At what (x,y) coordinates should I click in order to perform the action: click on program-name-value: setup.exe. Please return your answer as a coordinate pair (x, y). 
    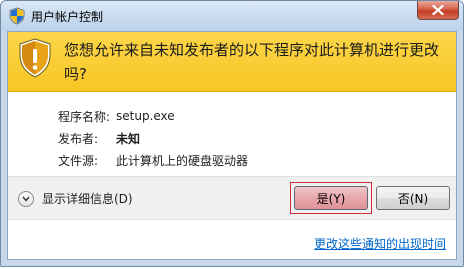
    Looking at the image, I should click on (145, 116).